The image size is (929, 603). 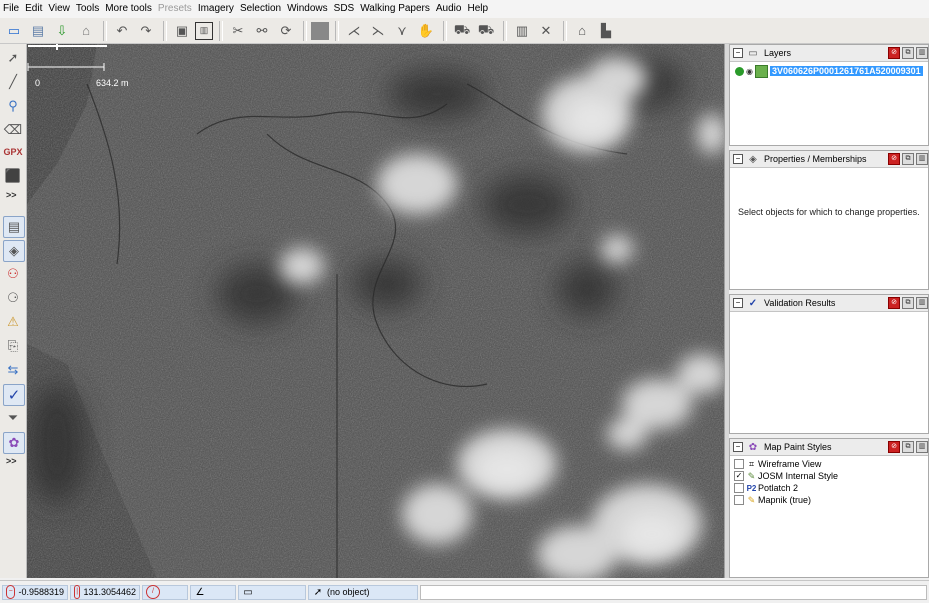 I want to click on style-item: P2 Potlatch 2, so click(x=829, y=488).